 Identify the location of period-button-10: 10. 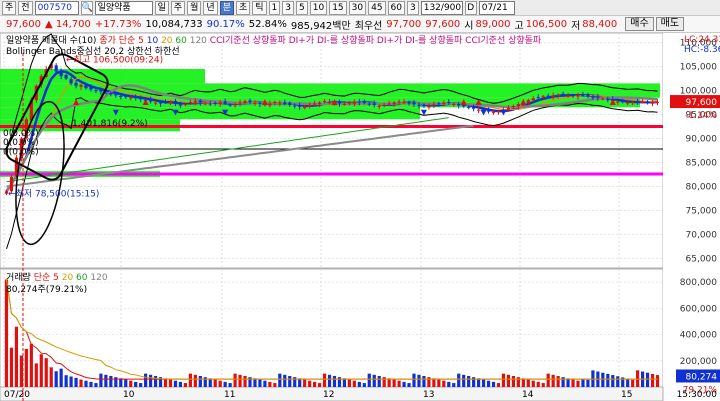
(318, 7).